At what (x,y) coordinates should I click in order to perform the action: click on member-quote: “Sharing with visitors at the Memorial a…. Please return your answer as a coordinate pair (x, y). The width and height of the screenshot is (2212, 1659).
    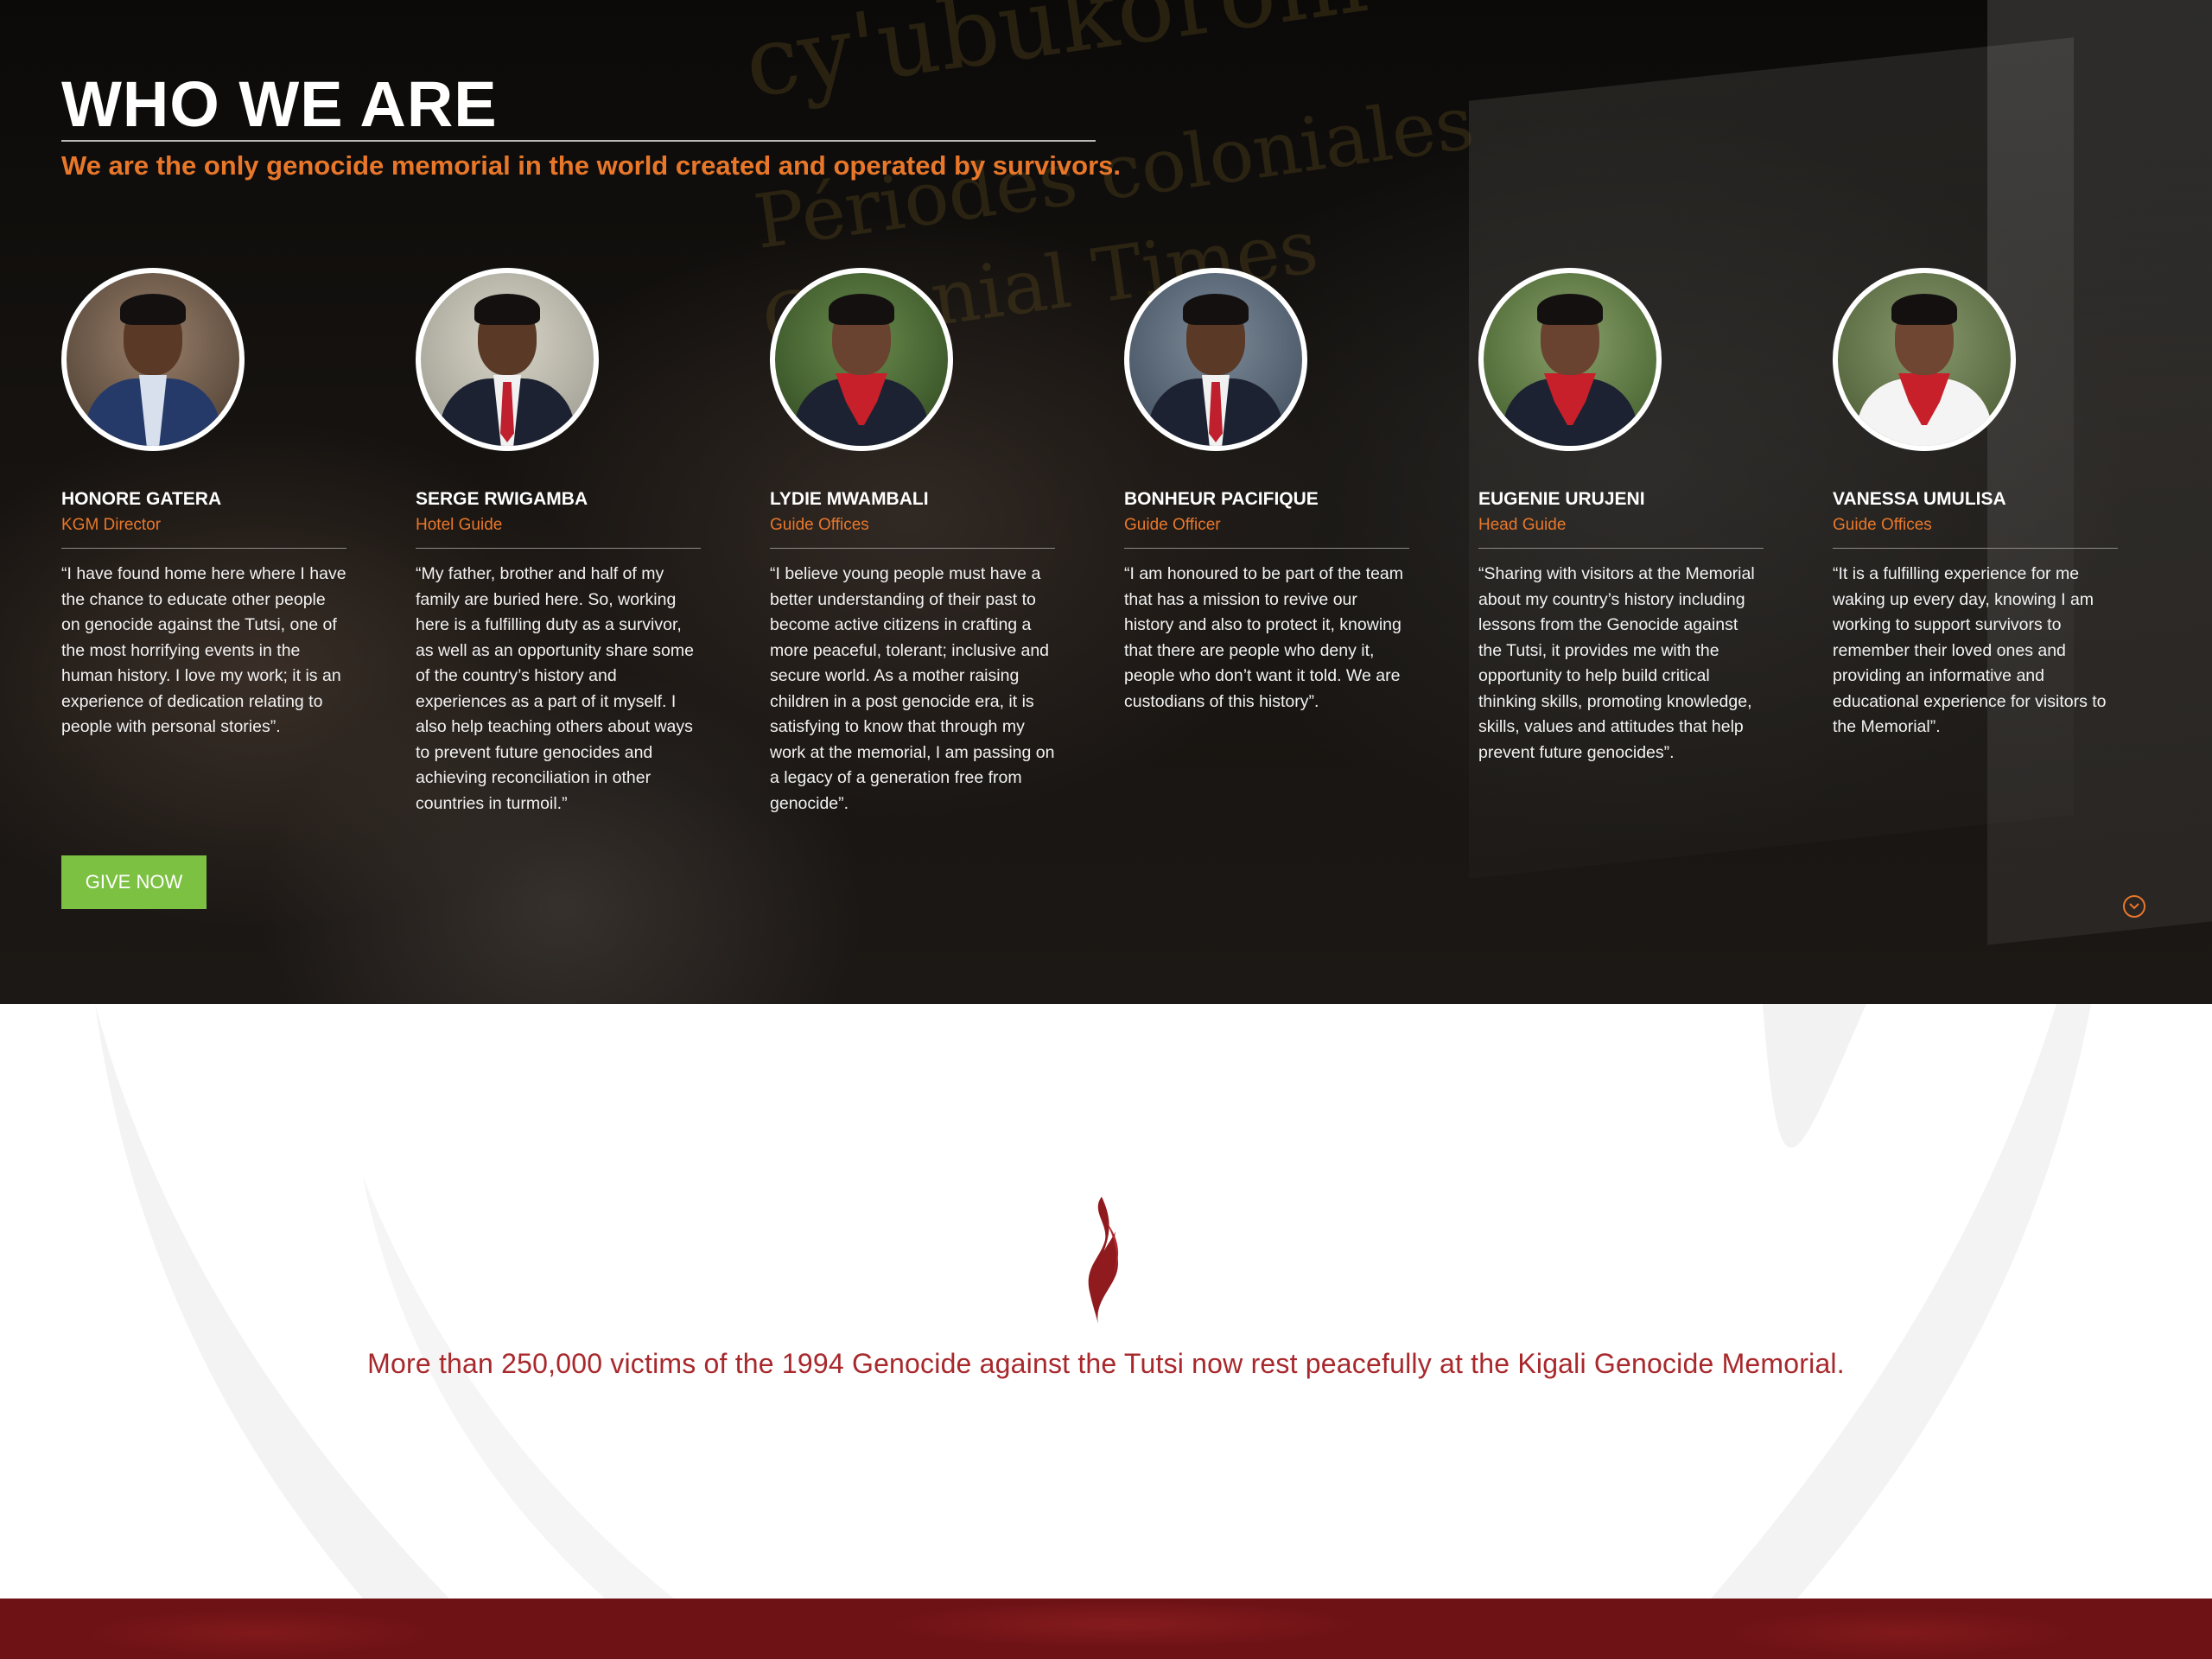
    Looking at the image, I should click on (1616, 663).